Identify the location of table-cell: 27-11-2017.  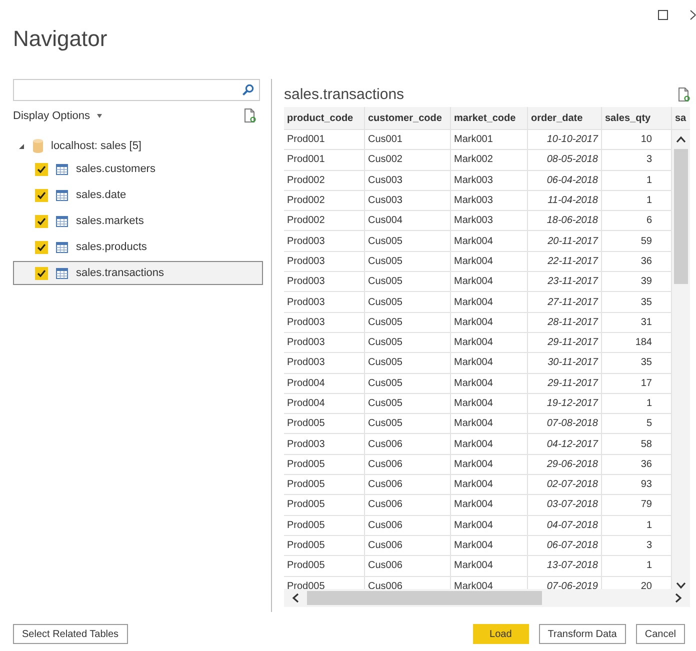
(565, 302).